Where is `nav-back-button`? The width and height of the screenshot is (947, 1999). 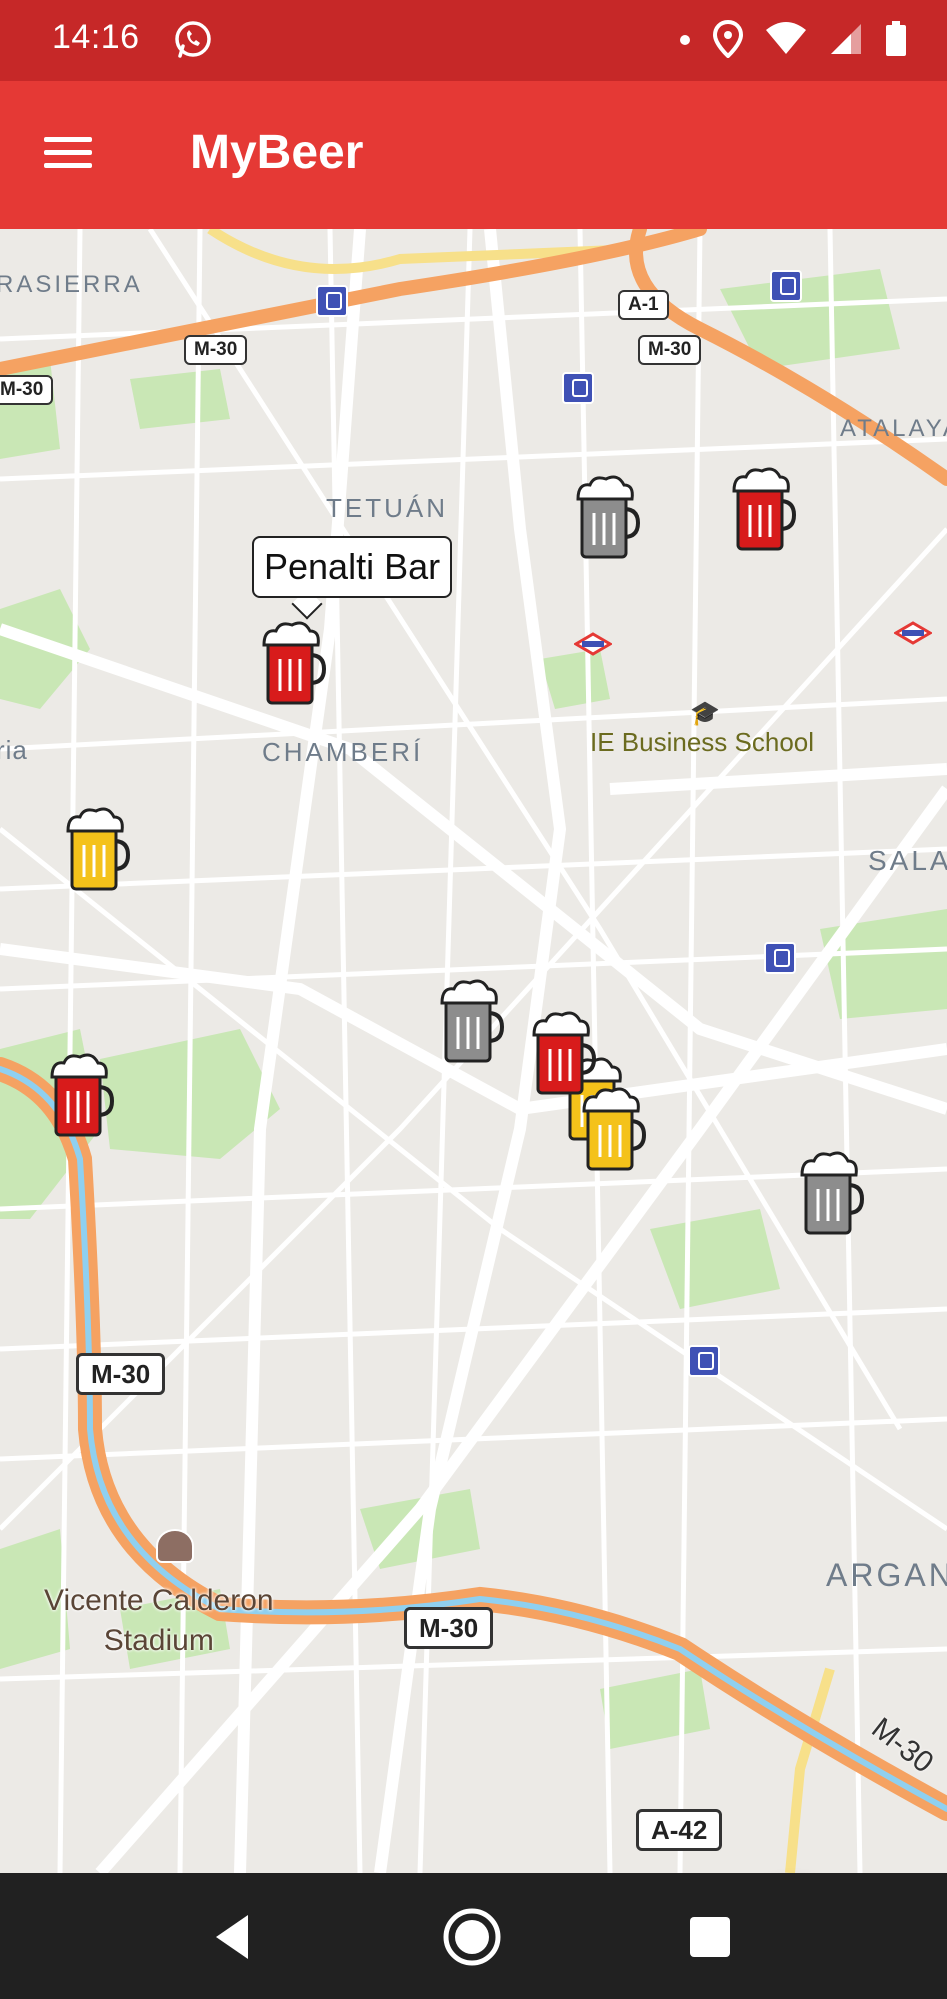
nav-back-button is located at coordinates (234, 1937).